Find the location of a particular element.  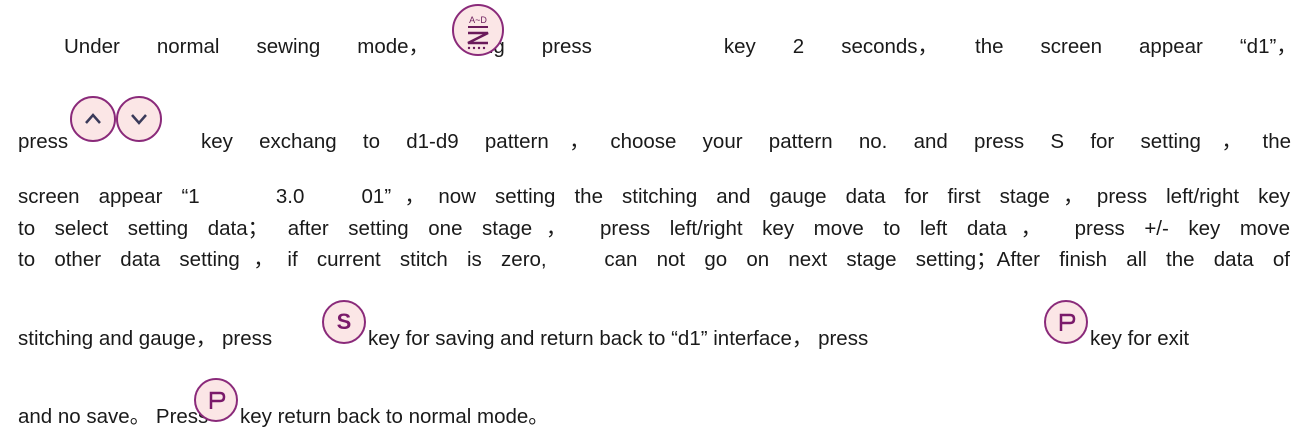

word: screen is located at coordinates (1071, 46).